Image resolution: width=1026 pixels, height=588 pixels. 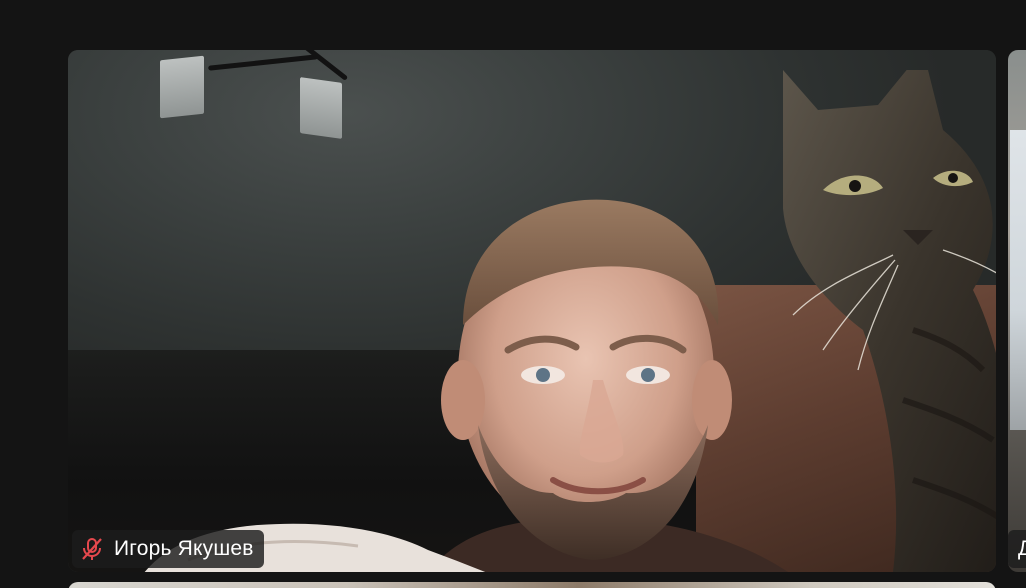 What do you see at coordinates (532, 585) in the screenshot?
I see `video-tile-bottom` at bounding box center [532, 585].